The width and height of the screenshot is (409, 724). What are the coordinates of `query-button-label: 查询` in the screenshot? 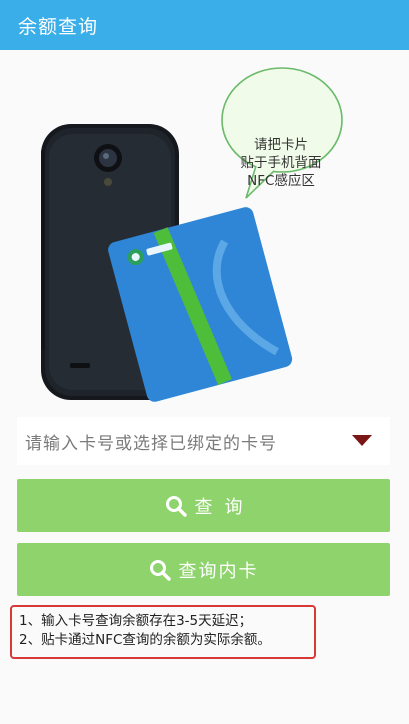 It's located at (224, 507).